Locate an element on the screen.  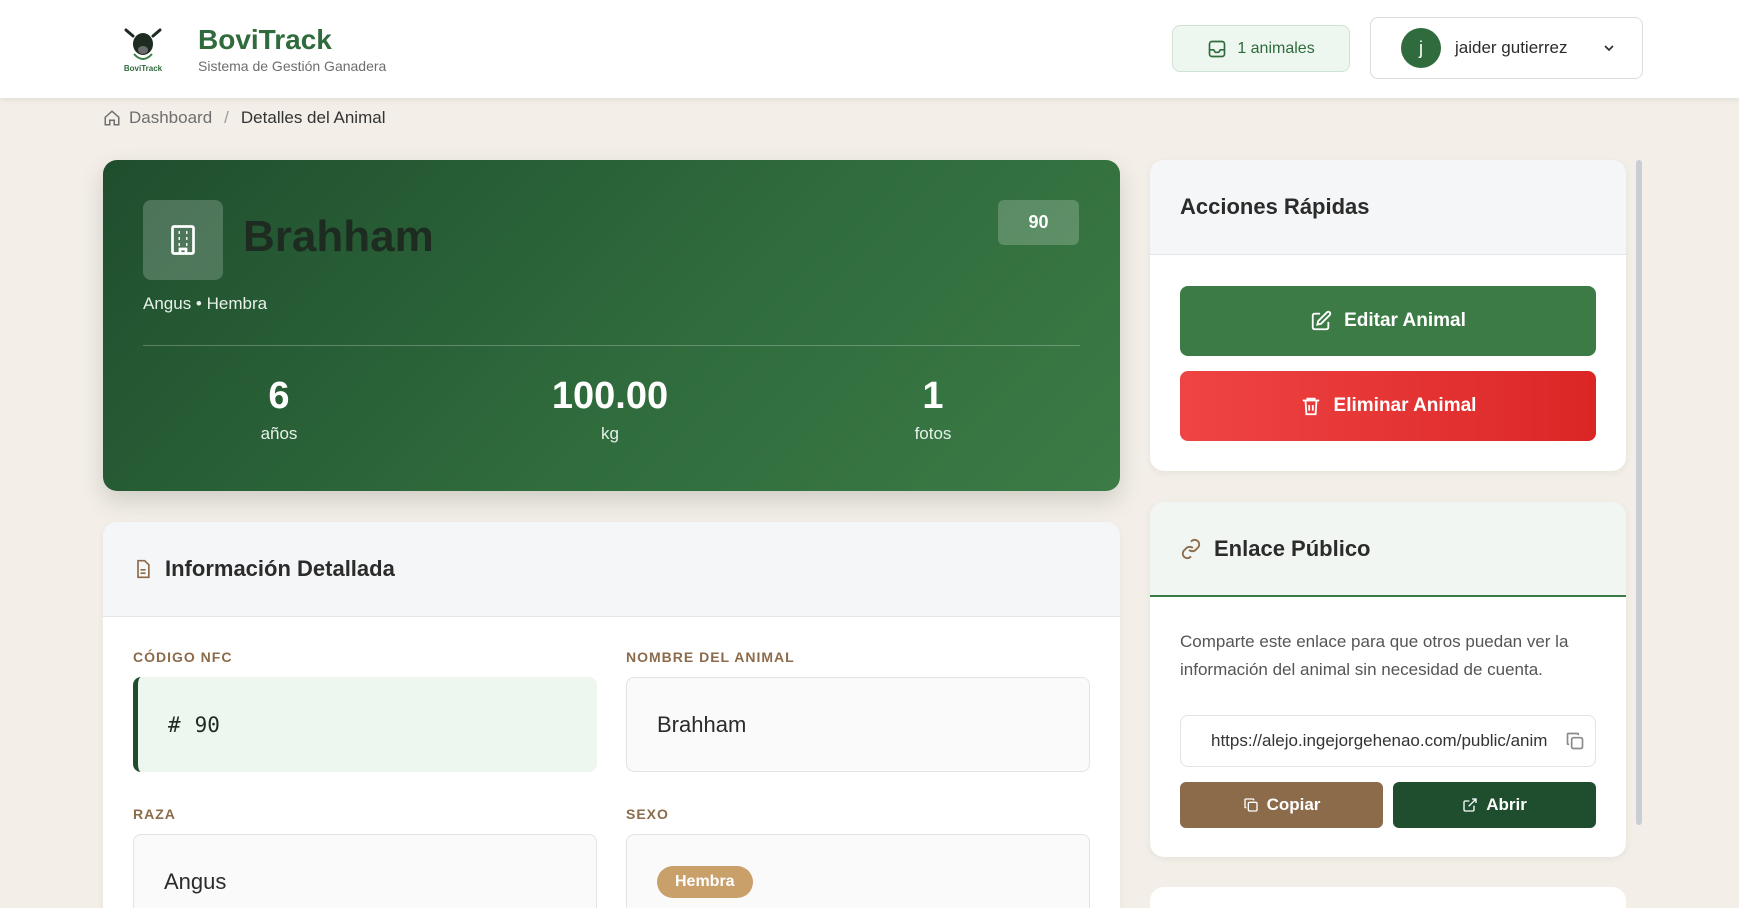
breed-field: Angus is located at coordinates (365, 871).